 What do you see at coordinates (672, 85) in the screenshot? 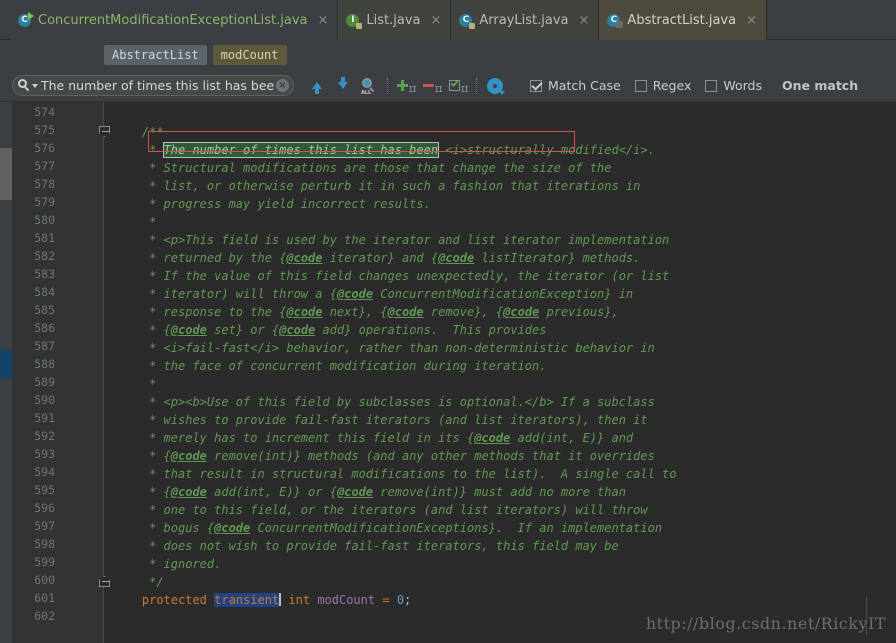
I see `regex-label: Regex` at bounding box center [672, 85].